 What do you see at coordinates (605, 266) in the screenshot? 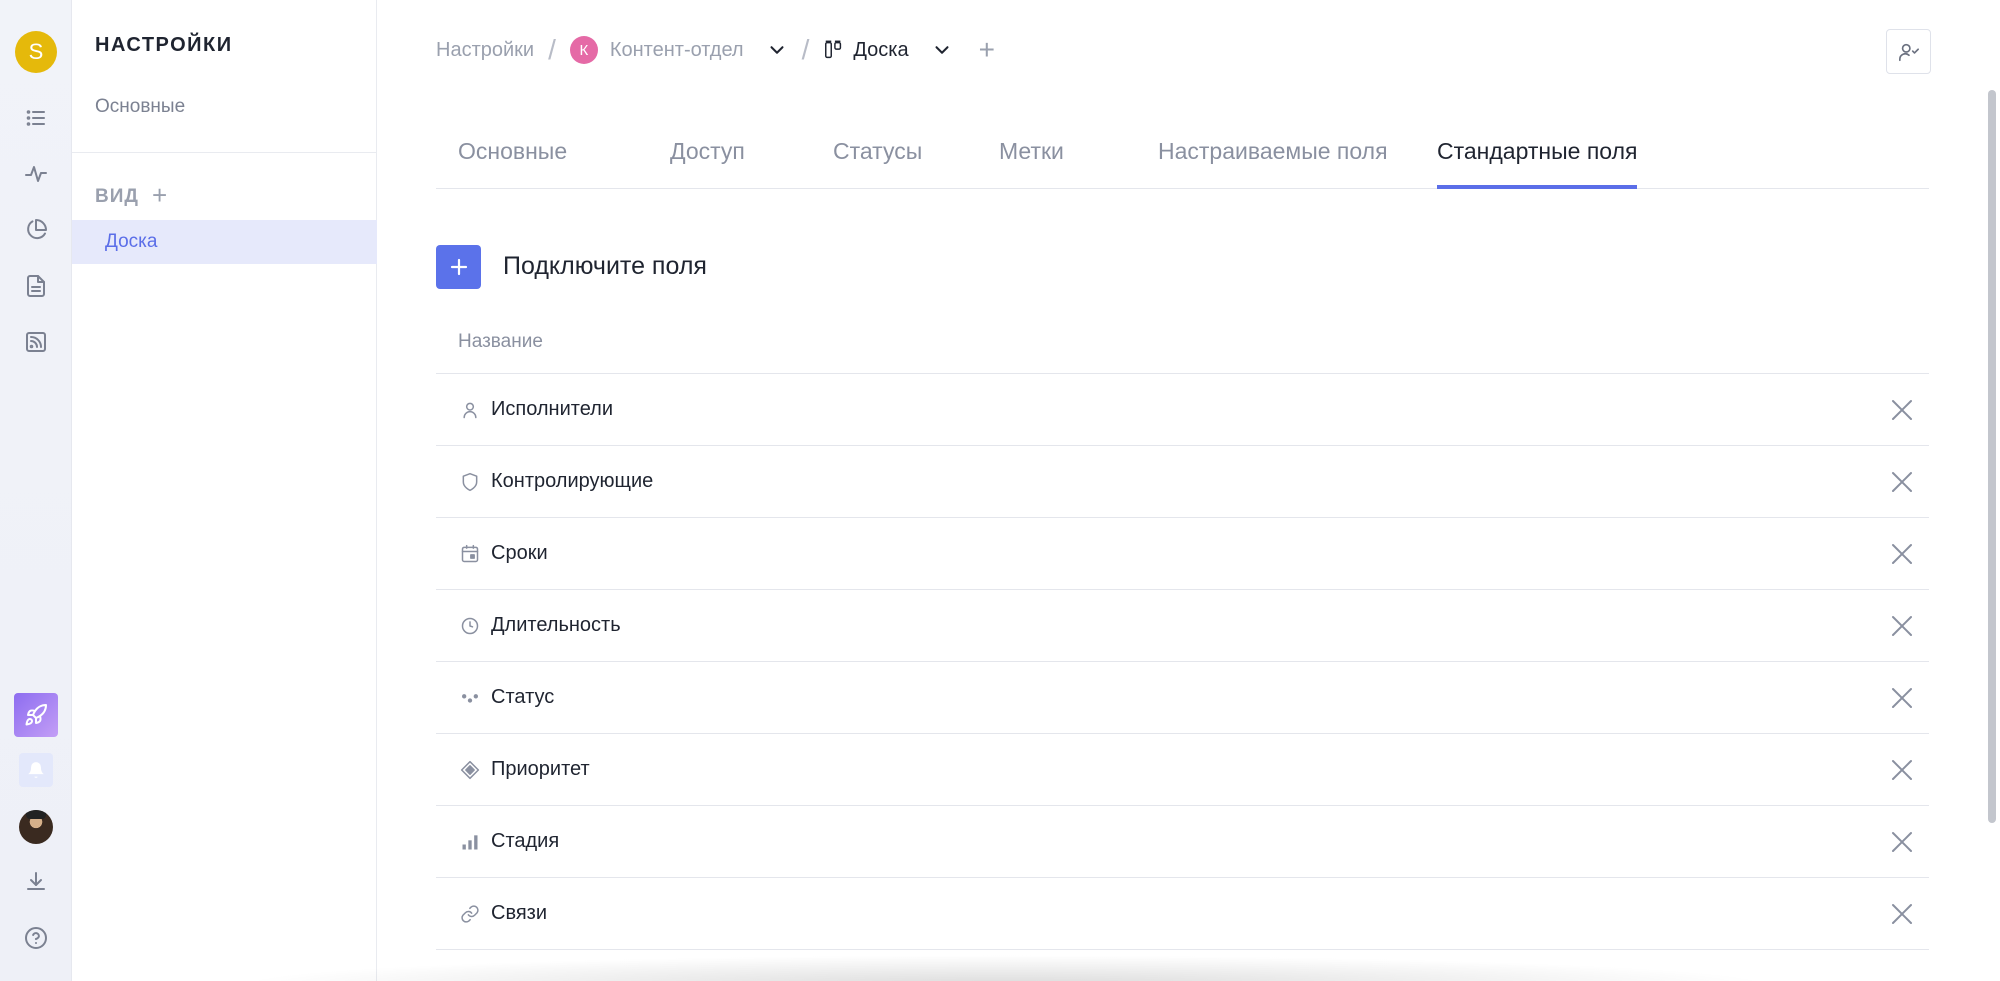
I see `section-title: Подключите поля` at bounding box center [605, 266].